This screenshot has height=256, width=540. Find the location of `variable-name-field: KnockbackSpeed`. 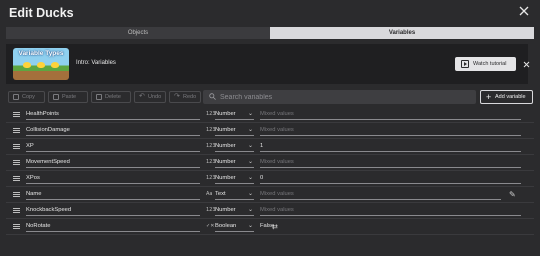

variable-name-field: KnockbackSpeed is located at coordinates (113, 211).